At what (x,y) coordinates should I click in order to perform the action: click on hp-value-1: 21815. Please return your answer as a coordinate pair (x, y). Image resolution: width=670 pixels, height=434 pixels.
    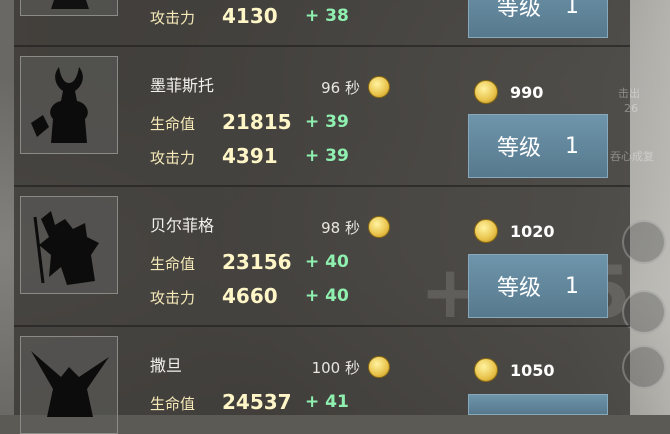
    Looking at the image, I should click on (257, 122).